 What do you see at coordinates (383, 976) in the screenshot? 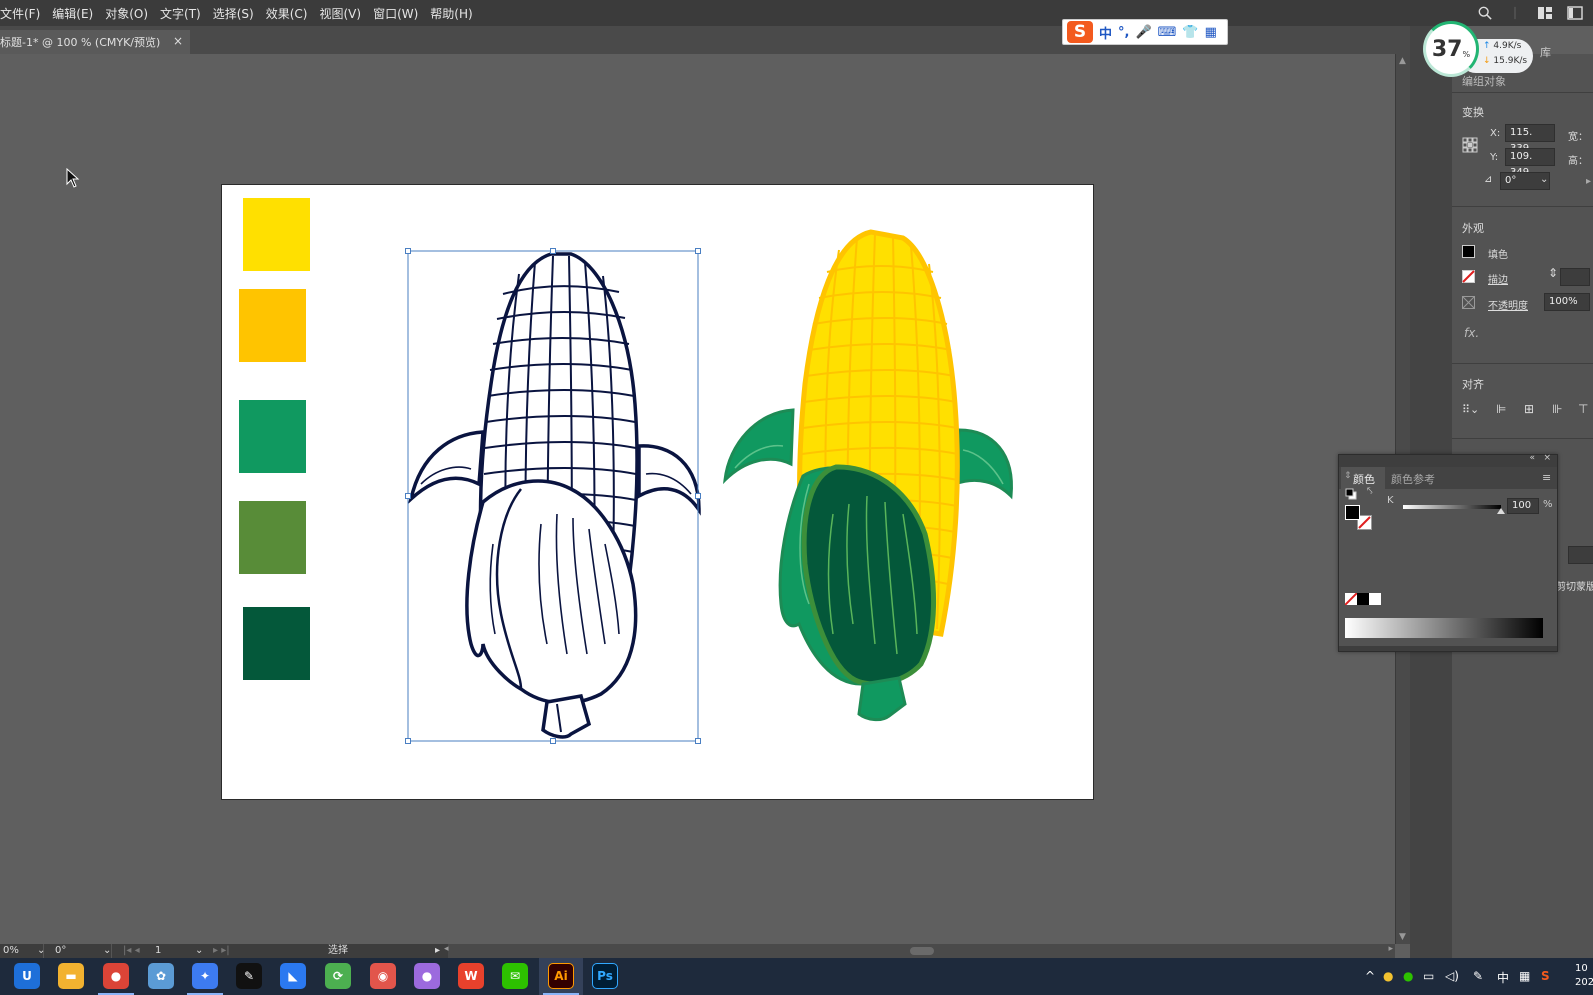
I see `taskbar-color-icon: ◉` at bounding box center [383, 976].